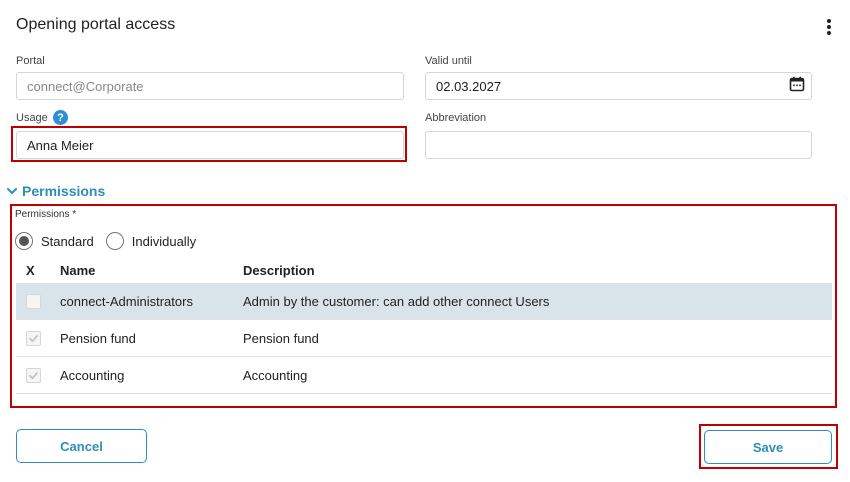  What do you see at coordinates (537, 270) in the screenshot?
I see `column-header-description: Description` at bounding box center [537, 270].